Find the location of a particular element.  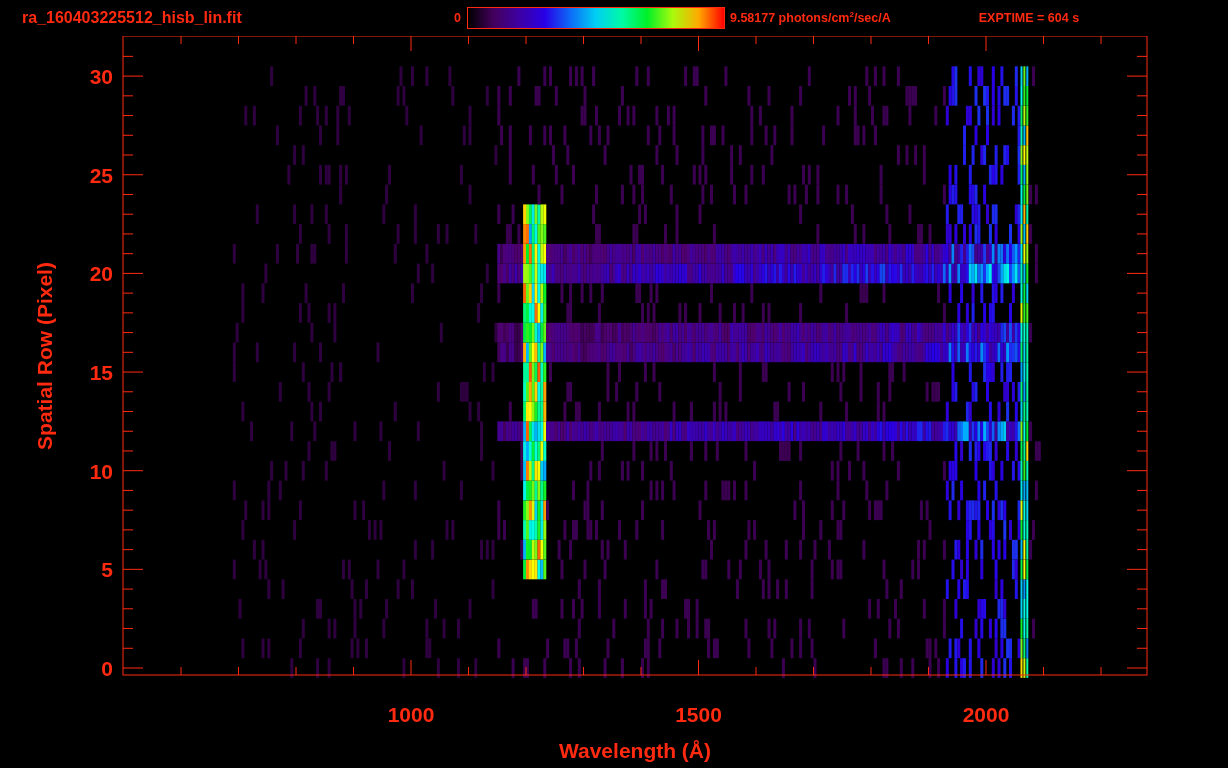

y-tick-label: 5 is located at coordinates (107, 570).